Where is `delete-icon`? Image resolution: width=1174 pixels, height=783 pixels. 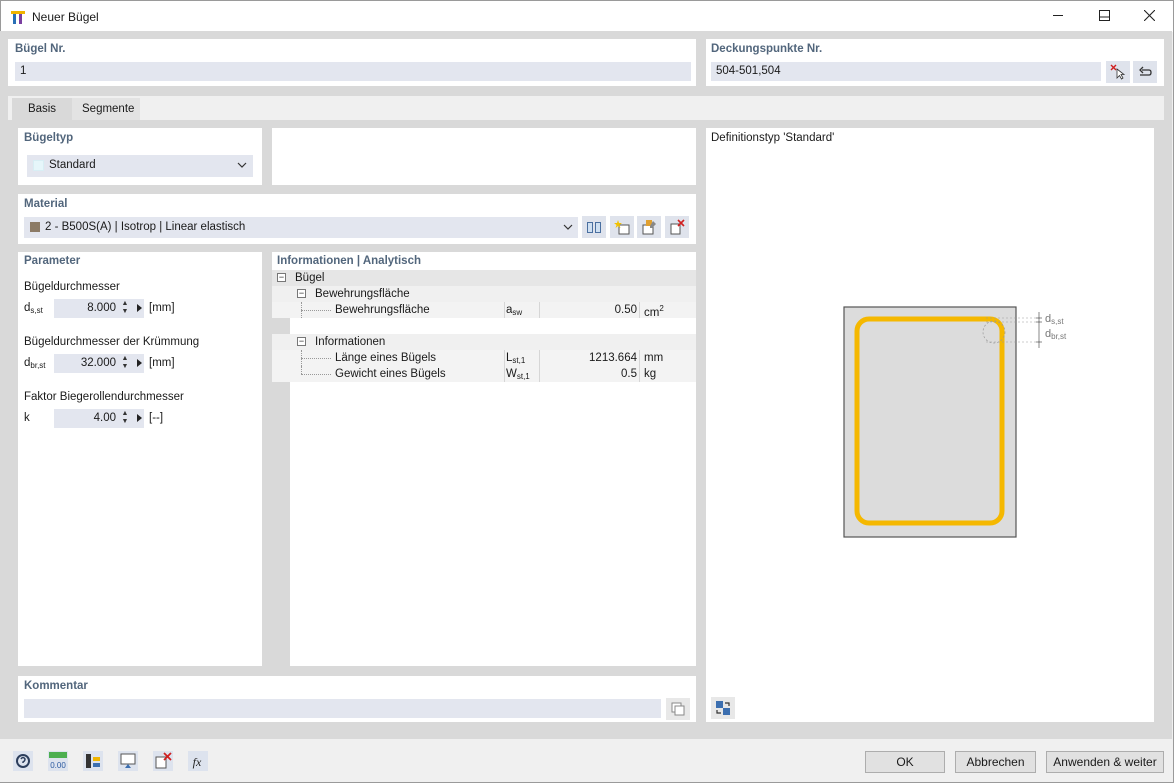 delete-icon is located at coordinates (163, 761).